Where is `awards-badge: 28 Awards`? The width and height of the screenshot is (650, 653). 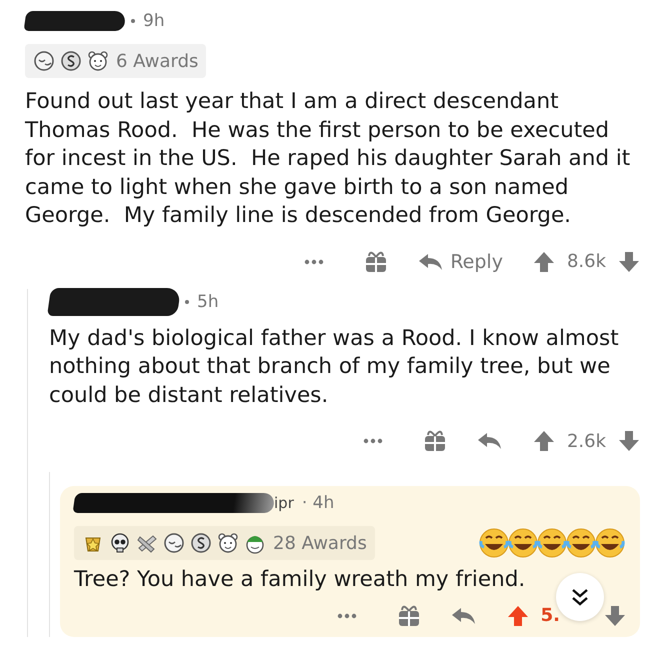 awards-badge: 28 Awards is located at coordinates (224, 543).